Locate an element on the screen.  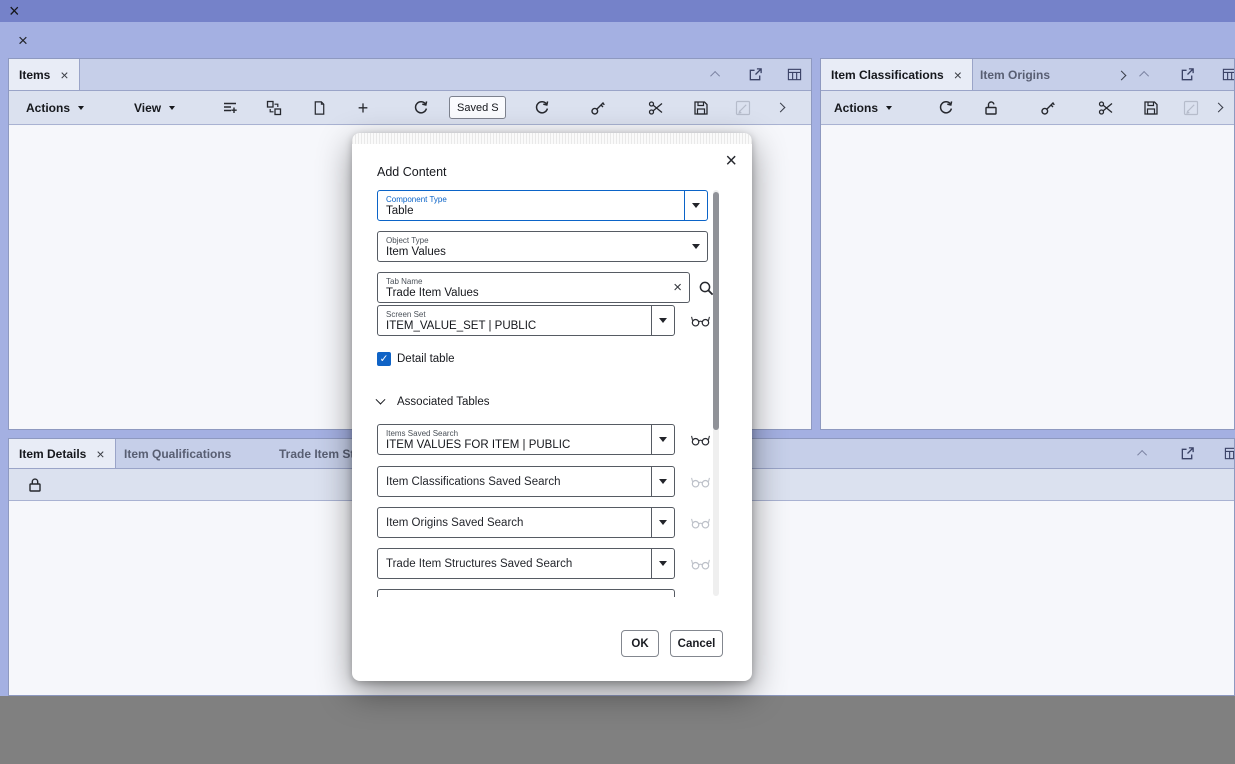
view-label: View is located at coordinates (148, 107).